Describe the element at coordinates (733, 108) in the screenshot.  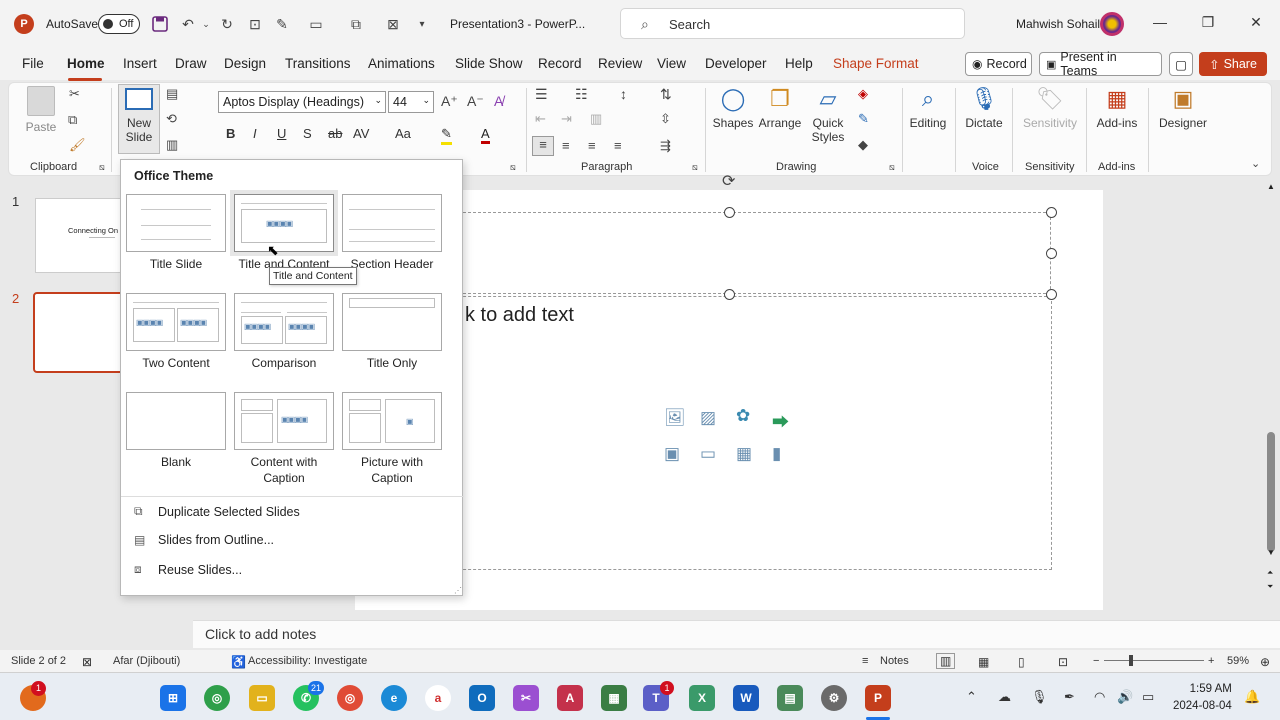
I see `shapes-button: ◯ Shapes` at that location.